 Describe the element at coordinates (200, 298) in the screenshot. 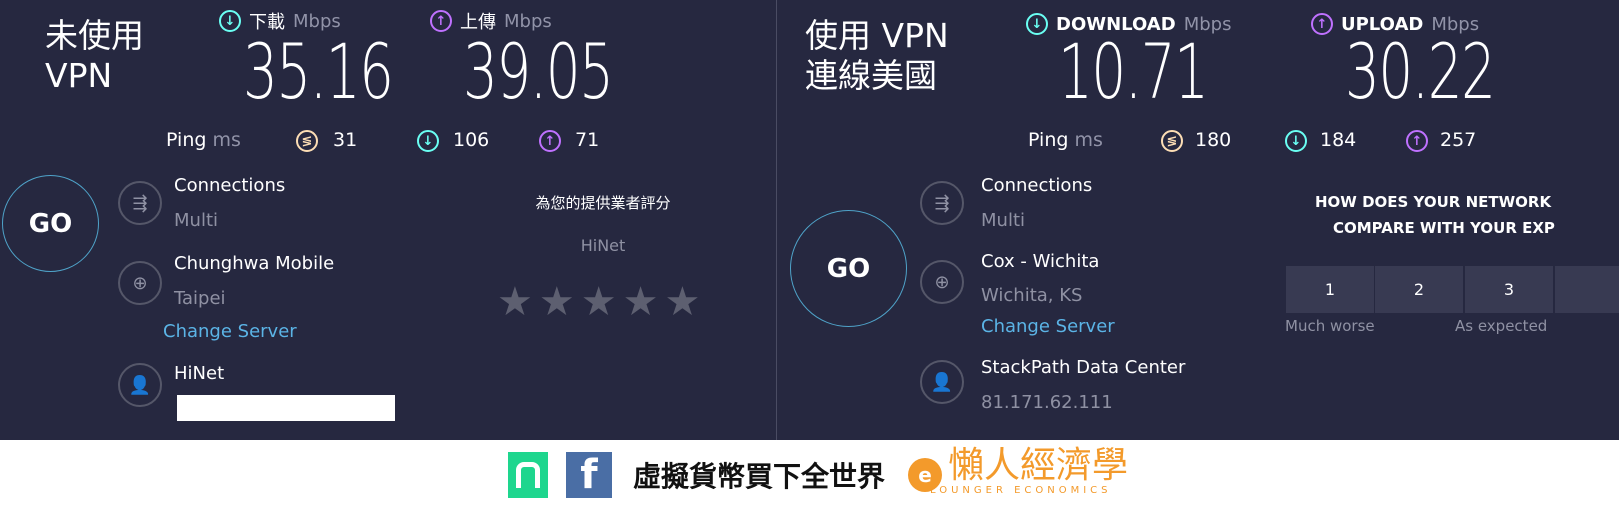

I see `server-location: Taipei` at that location.